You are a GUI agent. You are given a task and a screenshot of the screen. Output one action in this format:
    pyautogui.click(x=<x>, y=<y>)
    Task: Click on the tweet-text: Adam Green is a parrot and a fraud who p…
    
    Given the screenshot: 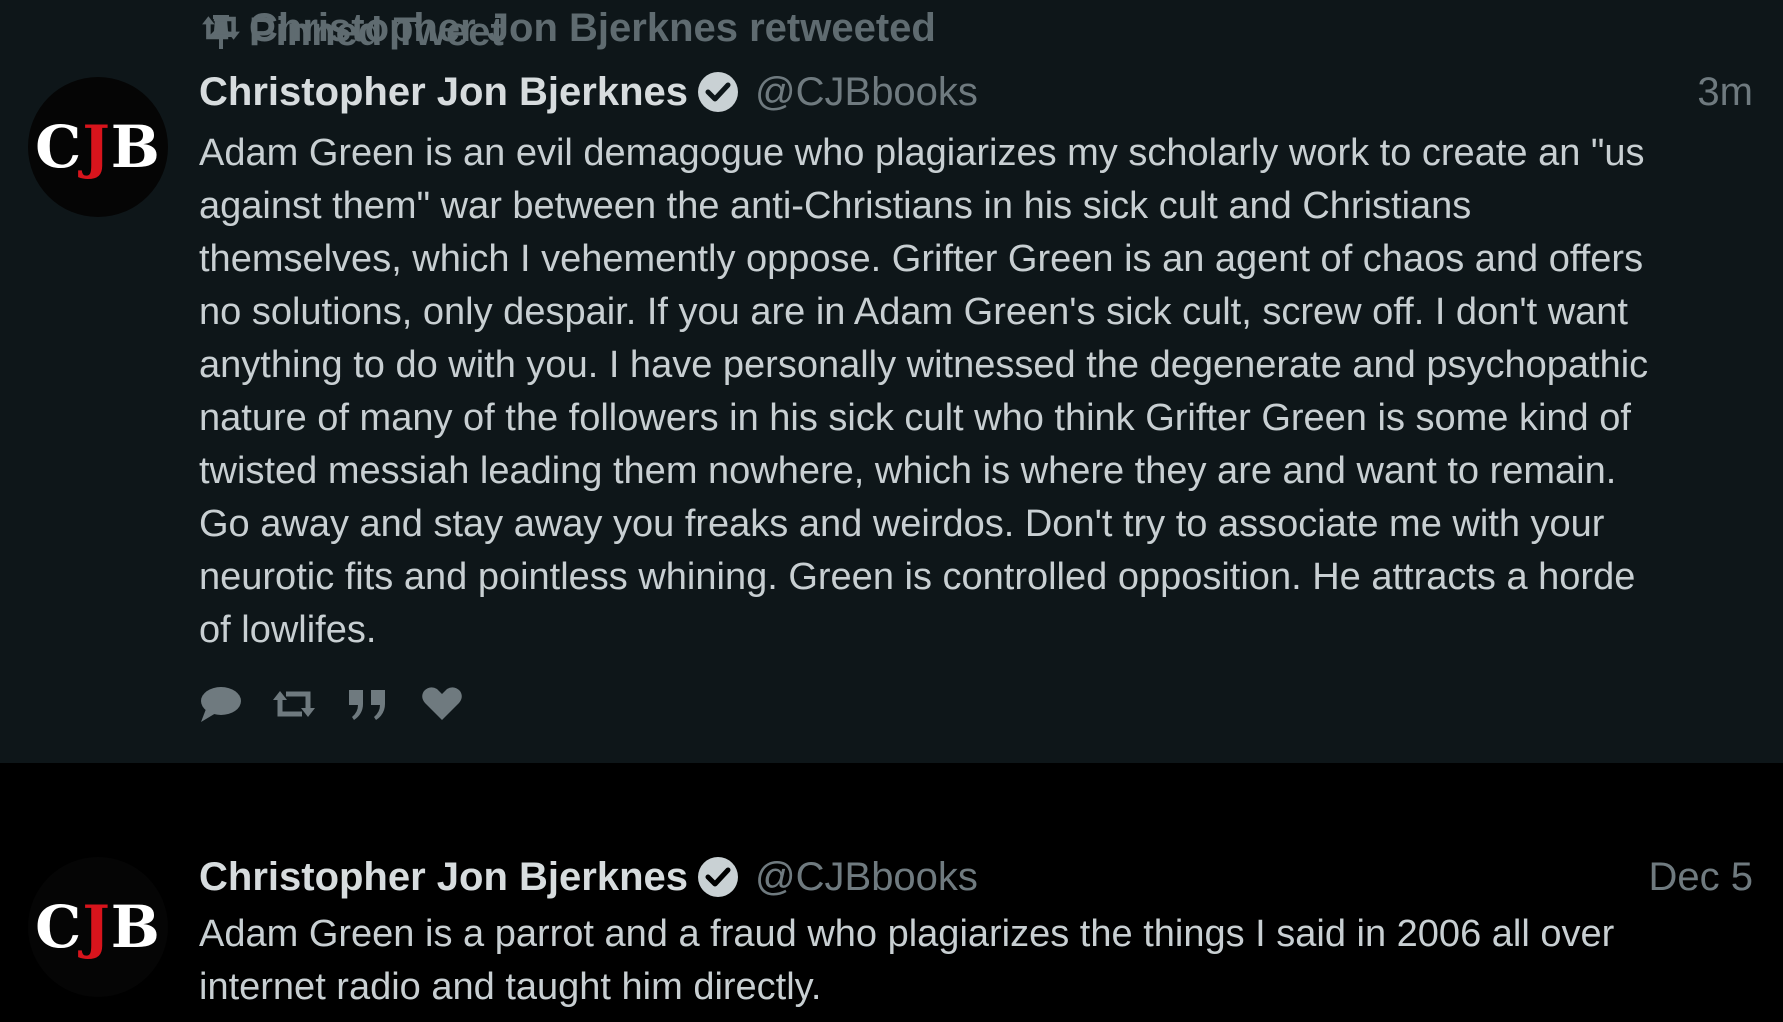 What is the action you would take?
    pyautogui.click(x=979, y=961)
    